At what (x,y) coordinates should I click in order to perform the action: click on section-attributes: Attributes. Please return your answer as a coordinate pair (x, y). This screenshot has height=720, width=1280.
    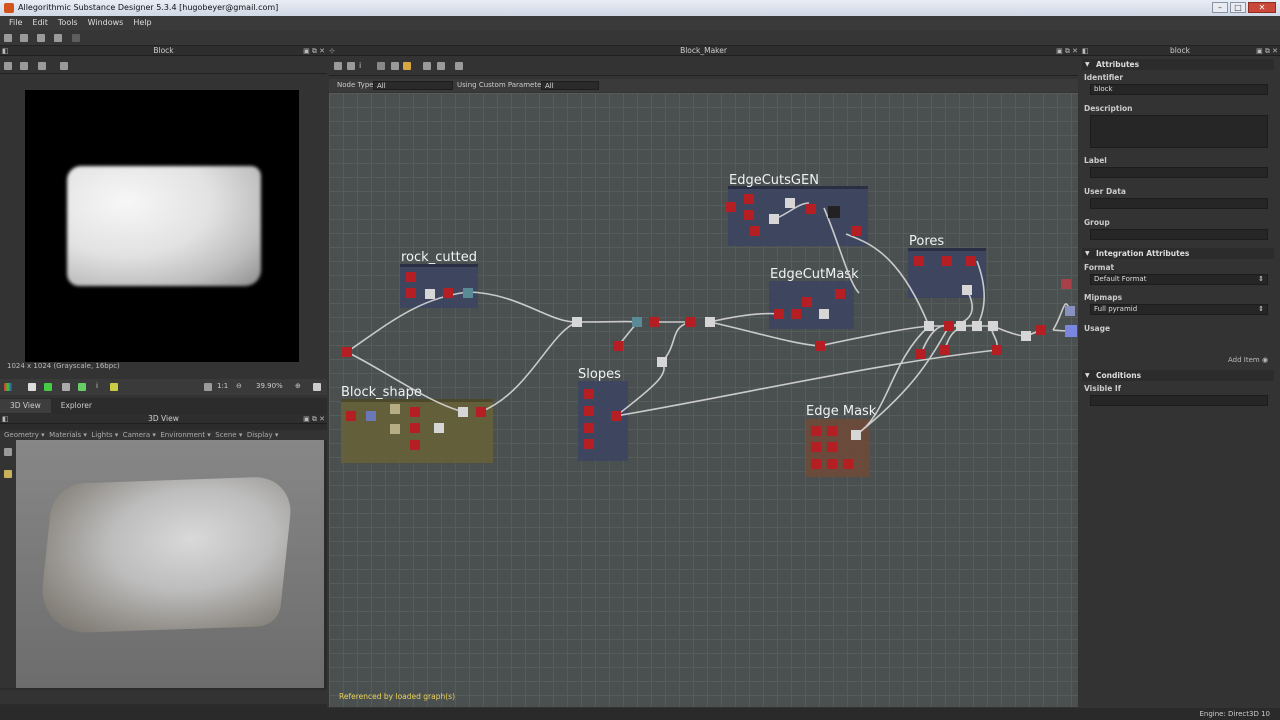
    Looking at the image, I should click on (1178, 64).